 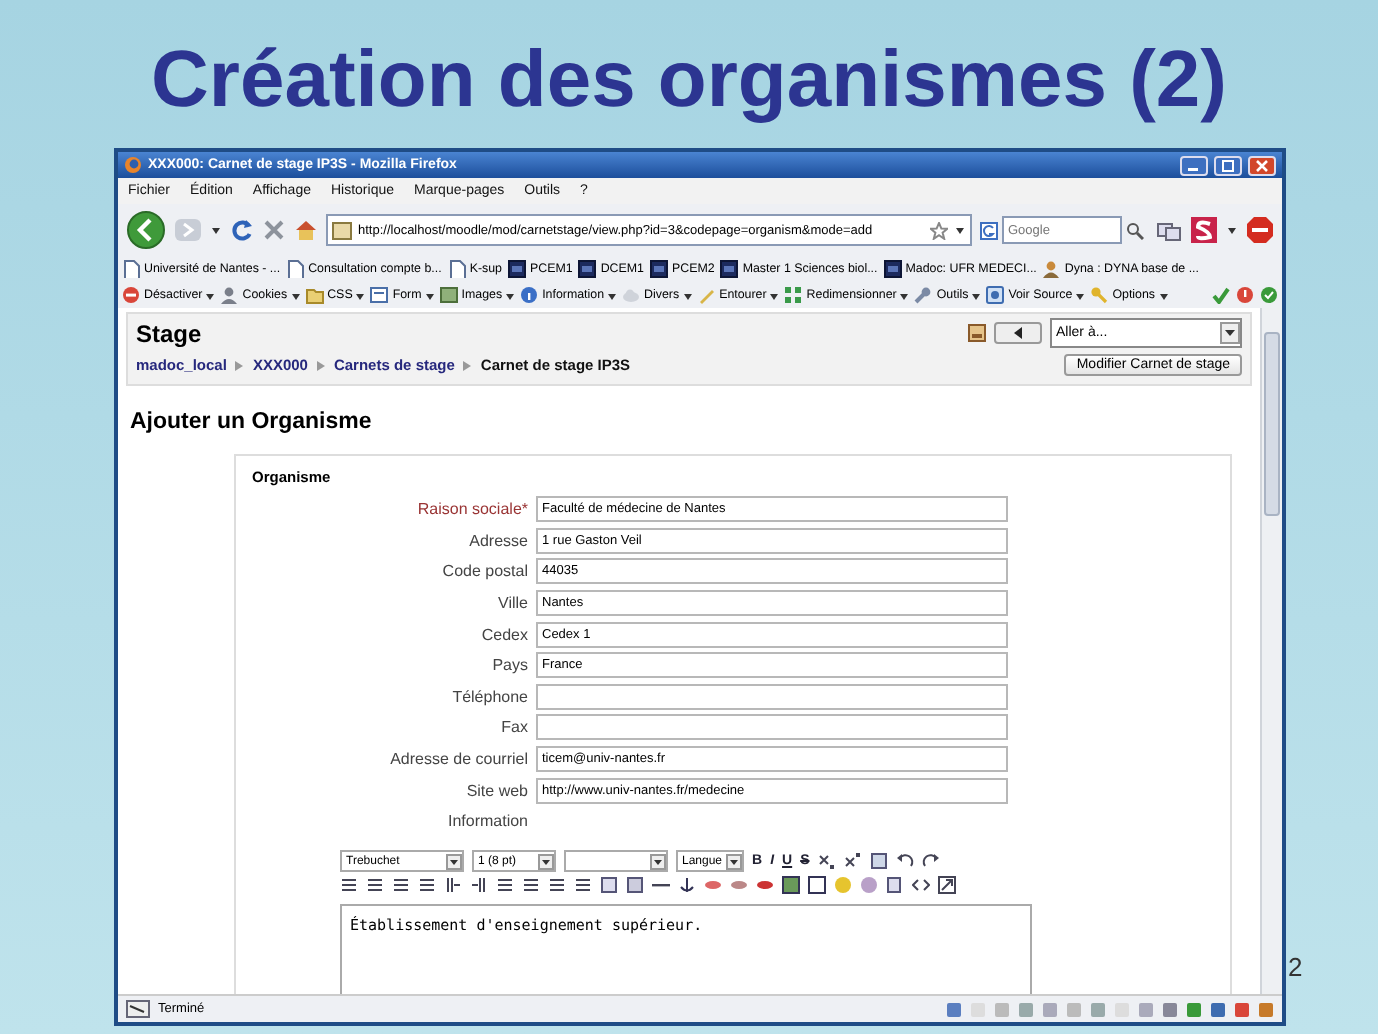 I want to click on page-heading: Ajouter un Organisme, so click(x=252, y=422).